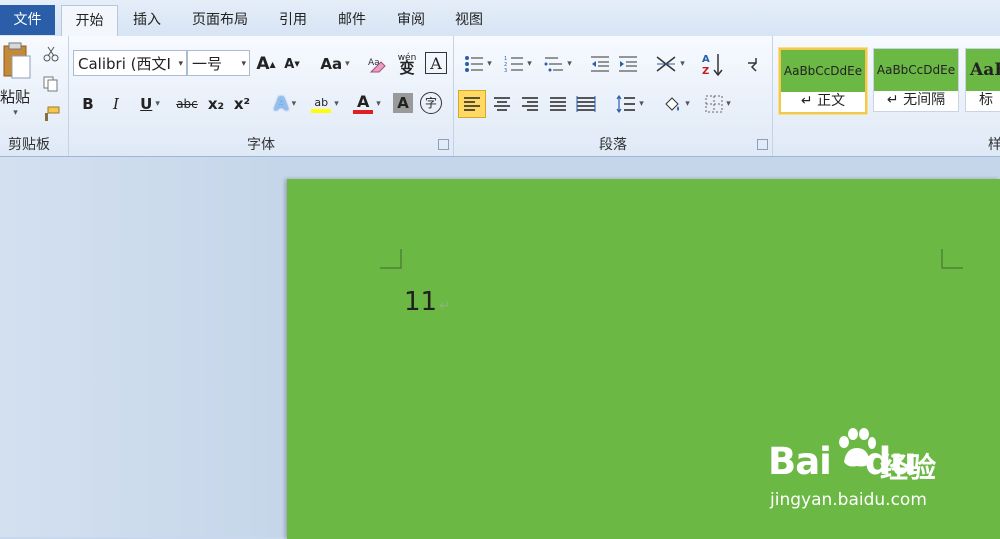 The image size is (1000, 539). Describe the element at coordinates (628, 64) in the screenshot. I see `increase-indent-icon` at that location.